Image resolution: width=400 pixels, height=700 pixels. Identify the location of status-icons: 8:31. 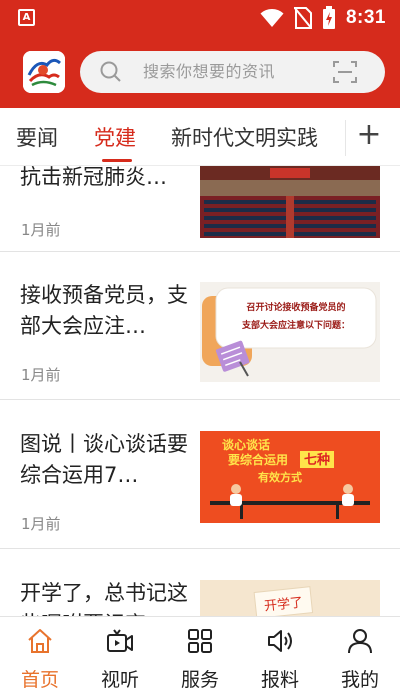
(323, 18).